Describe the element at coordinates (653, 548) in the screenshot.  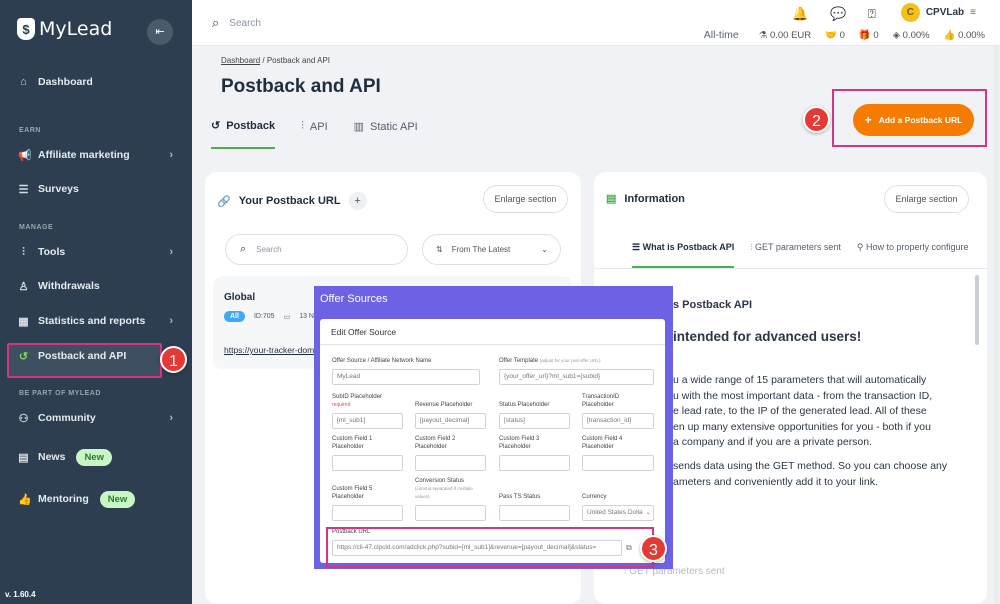
I see `step-marker-3: 3` at that location.